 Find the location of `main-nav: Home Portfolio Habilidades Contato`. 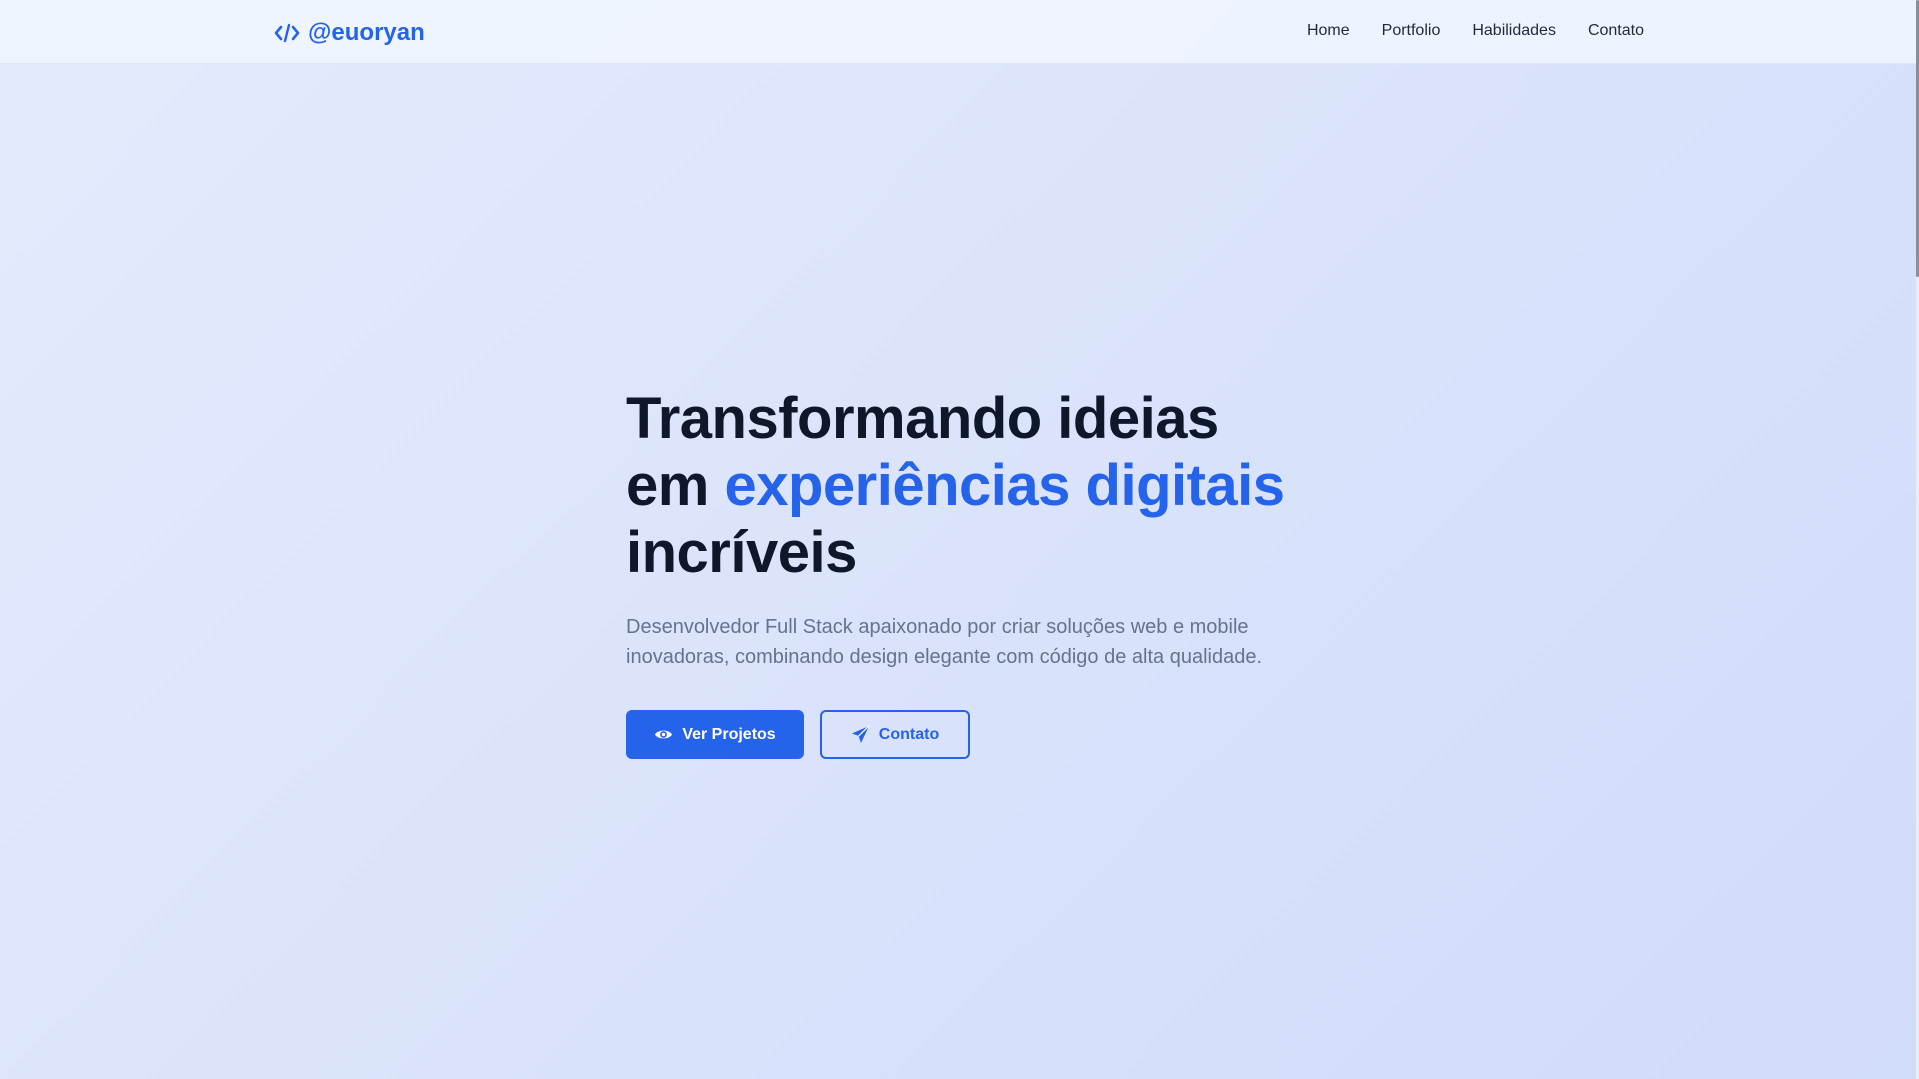

main-nav: Home Portfolio Habilidades Contato is located at coordinates (1475, 31).